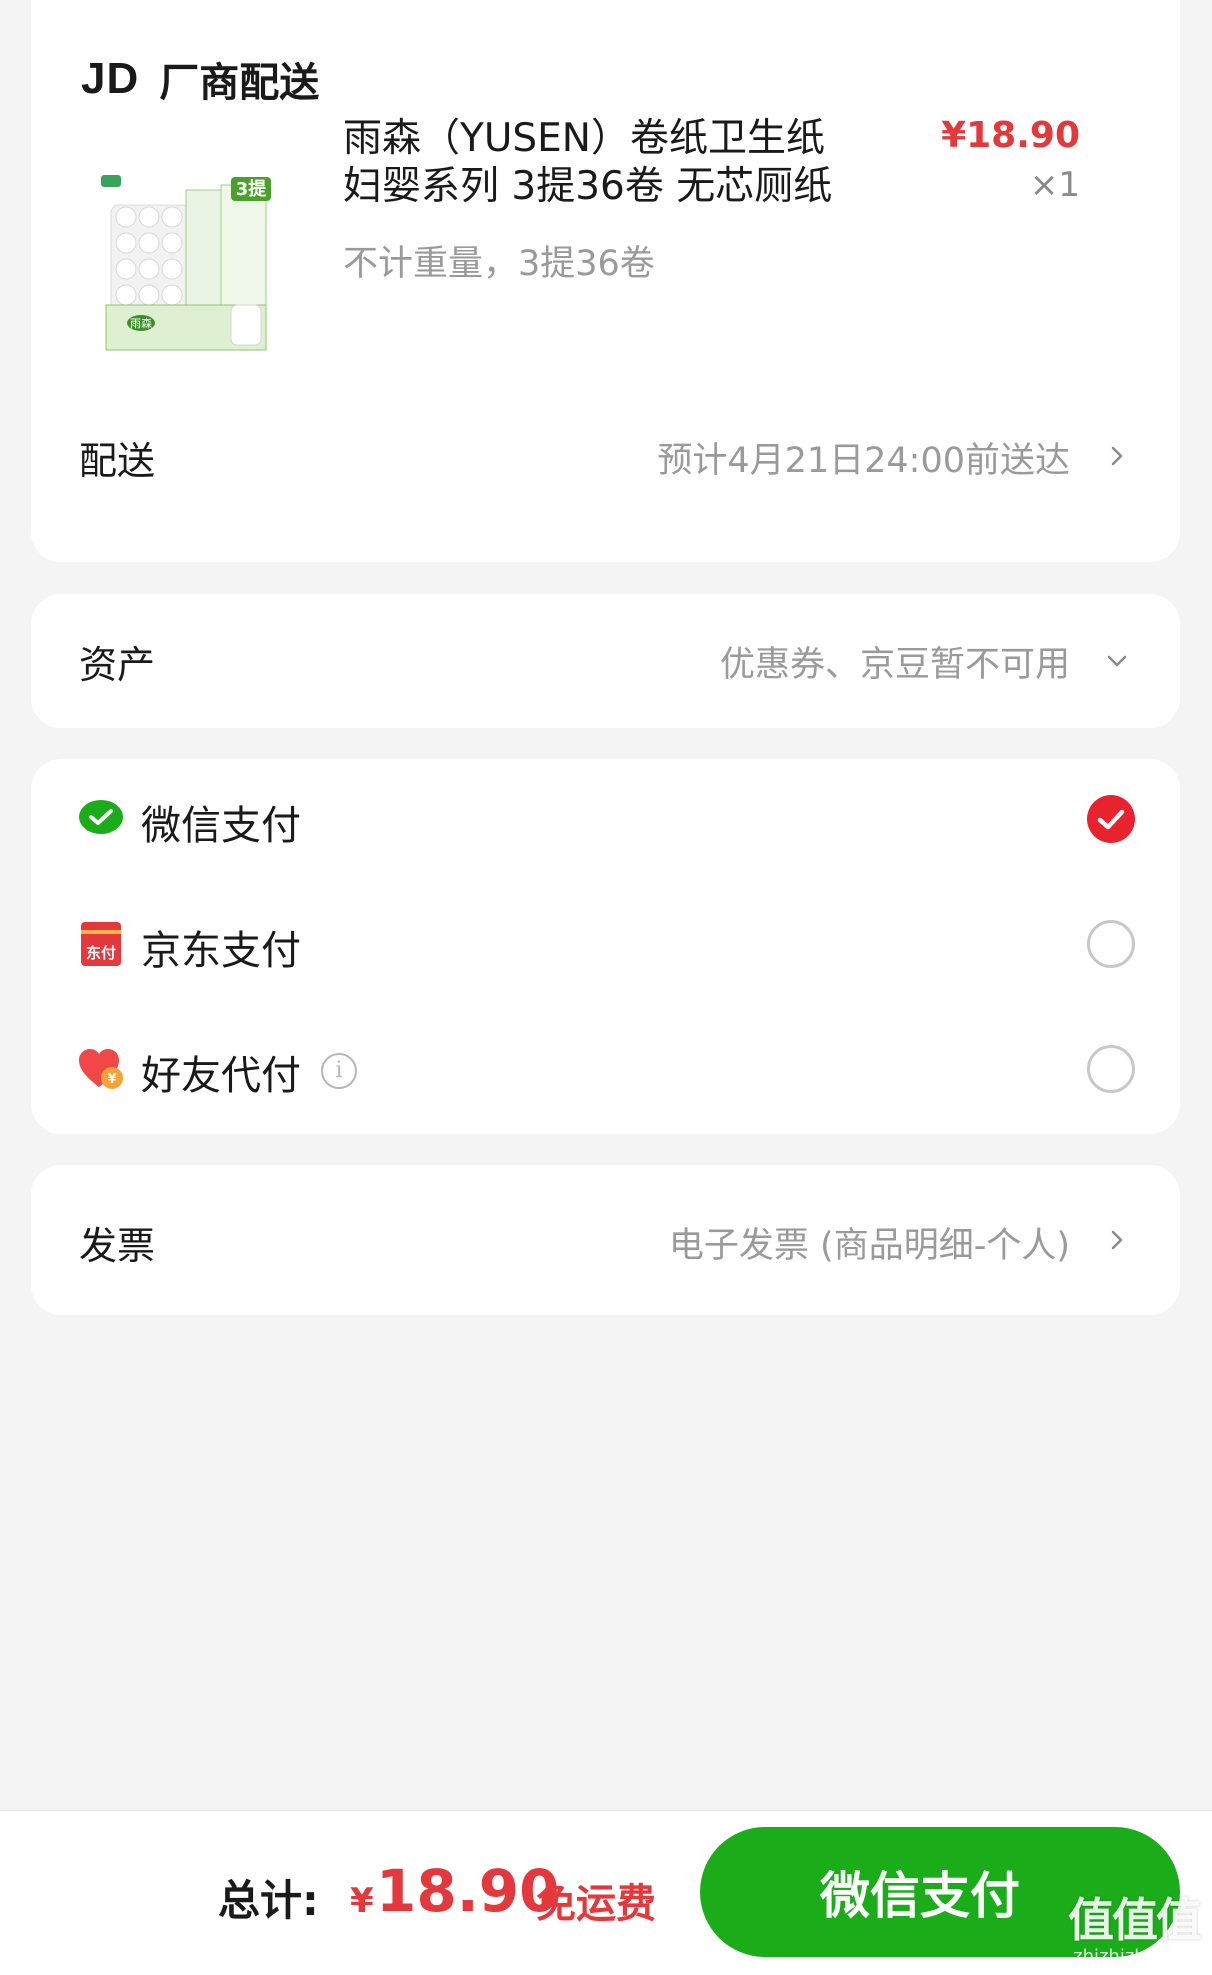 The width and height of the screenshot is (1212, 1975). I want to click on info-icon: i, so click(339, 1071).